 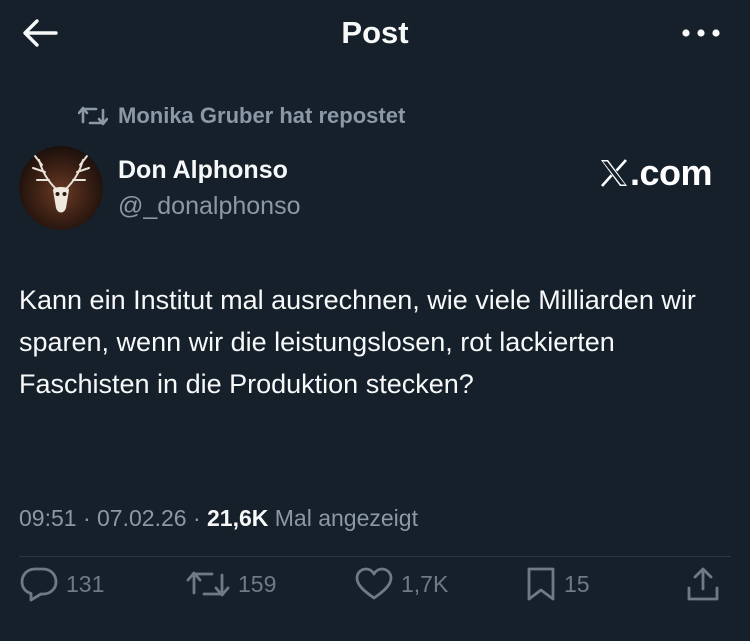 I want to click on share-icon, so click(x=703, y=584).